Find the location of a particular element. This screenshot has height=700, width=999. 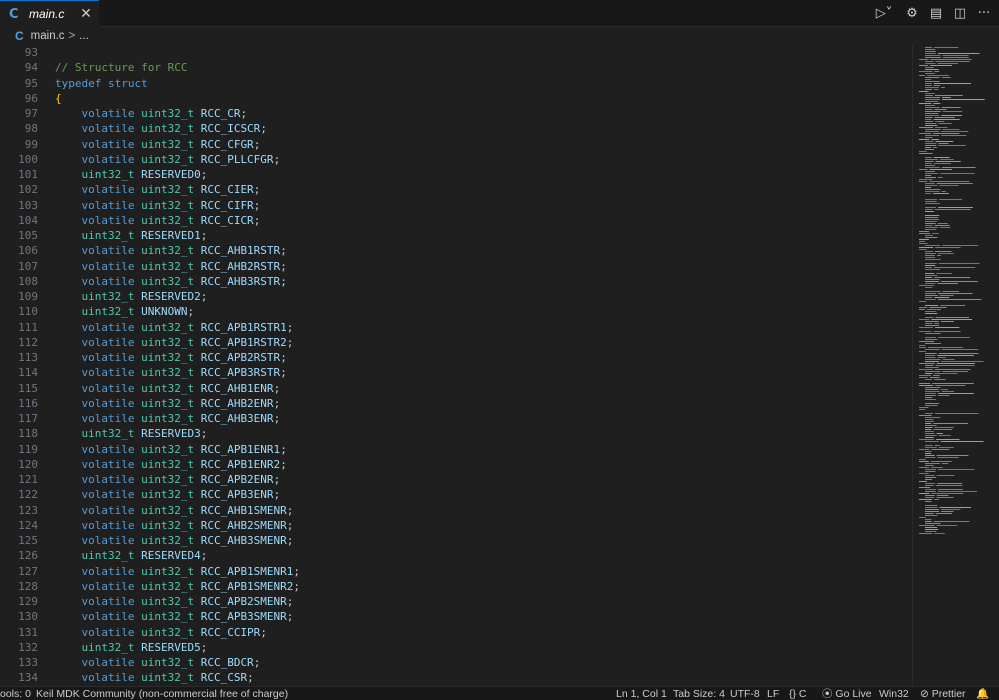

code-line: volatile uint32_t RCC_AHB2RSTR; is located at coordinates (177, 266).